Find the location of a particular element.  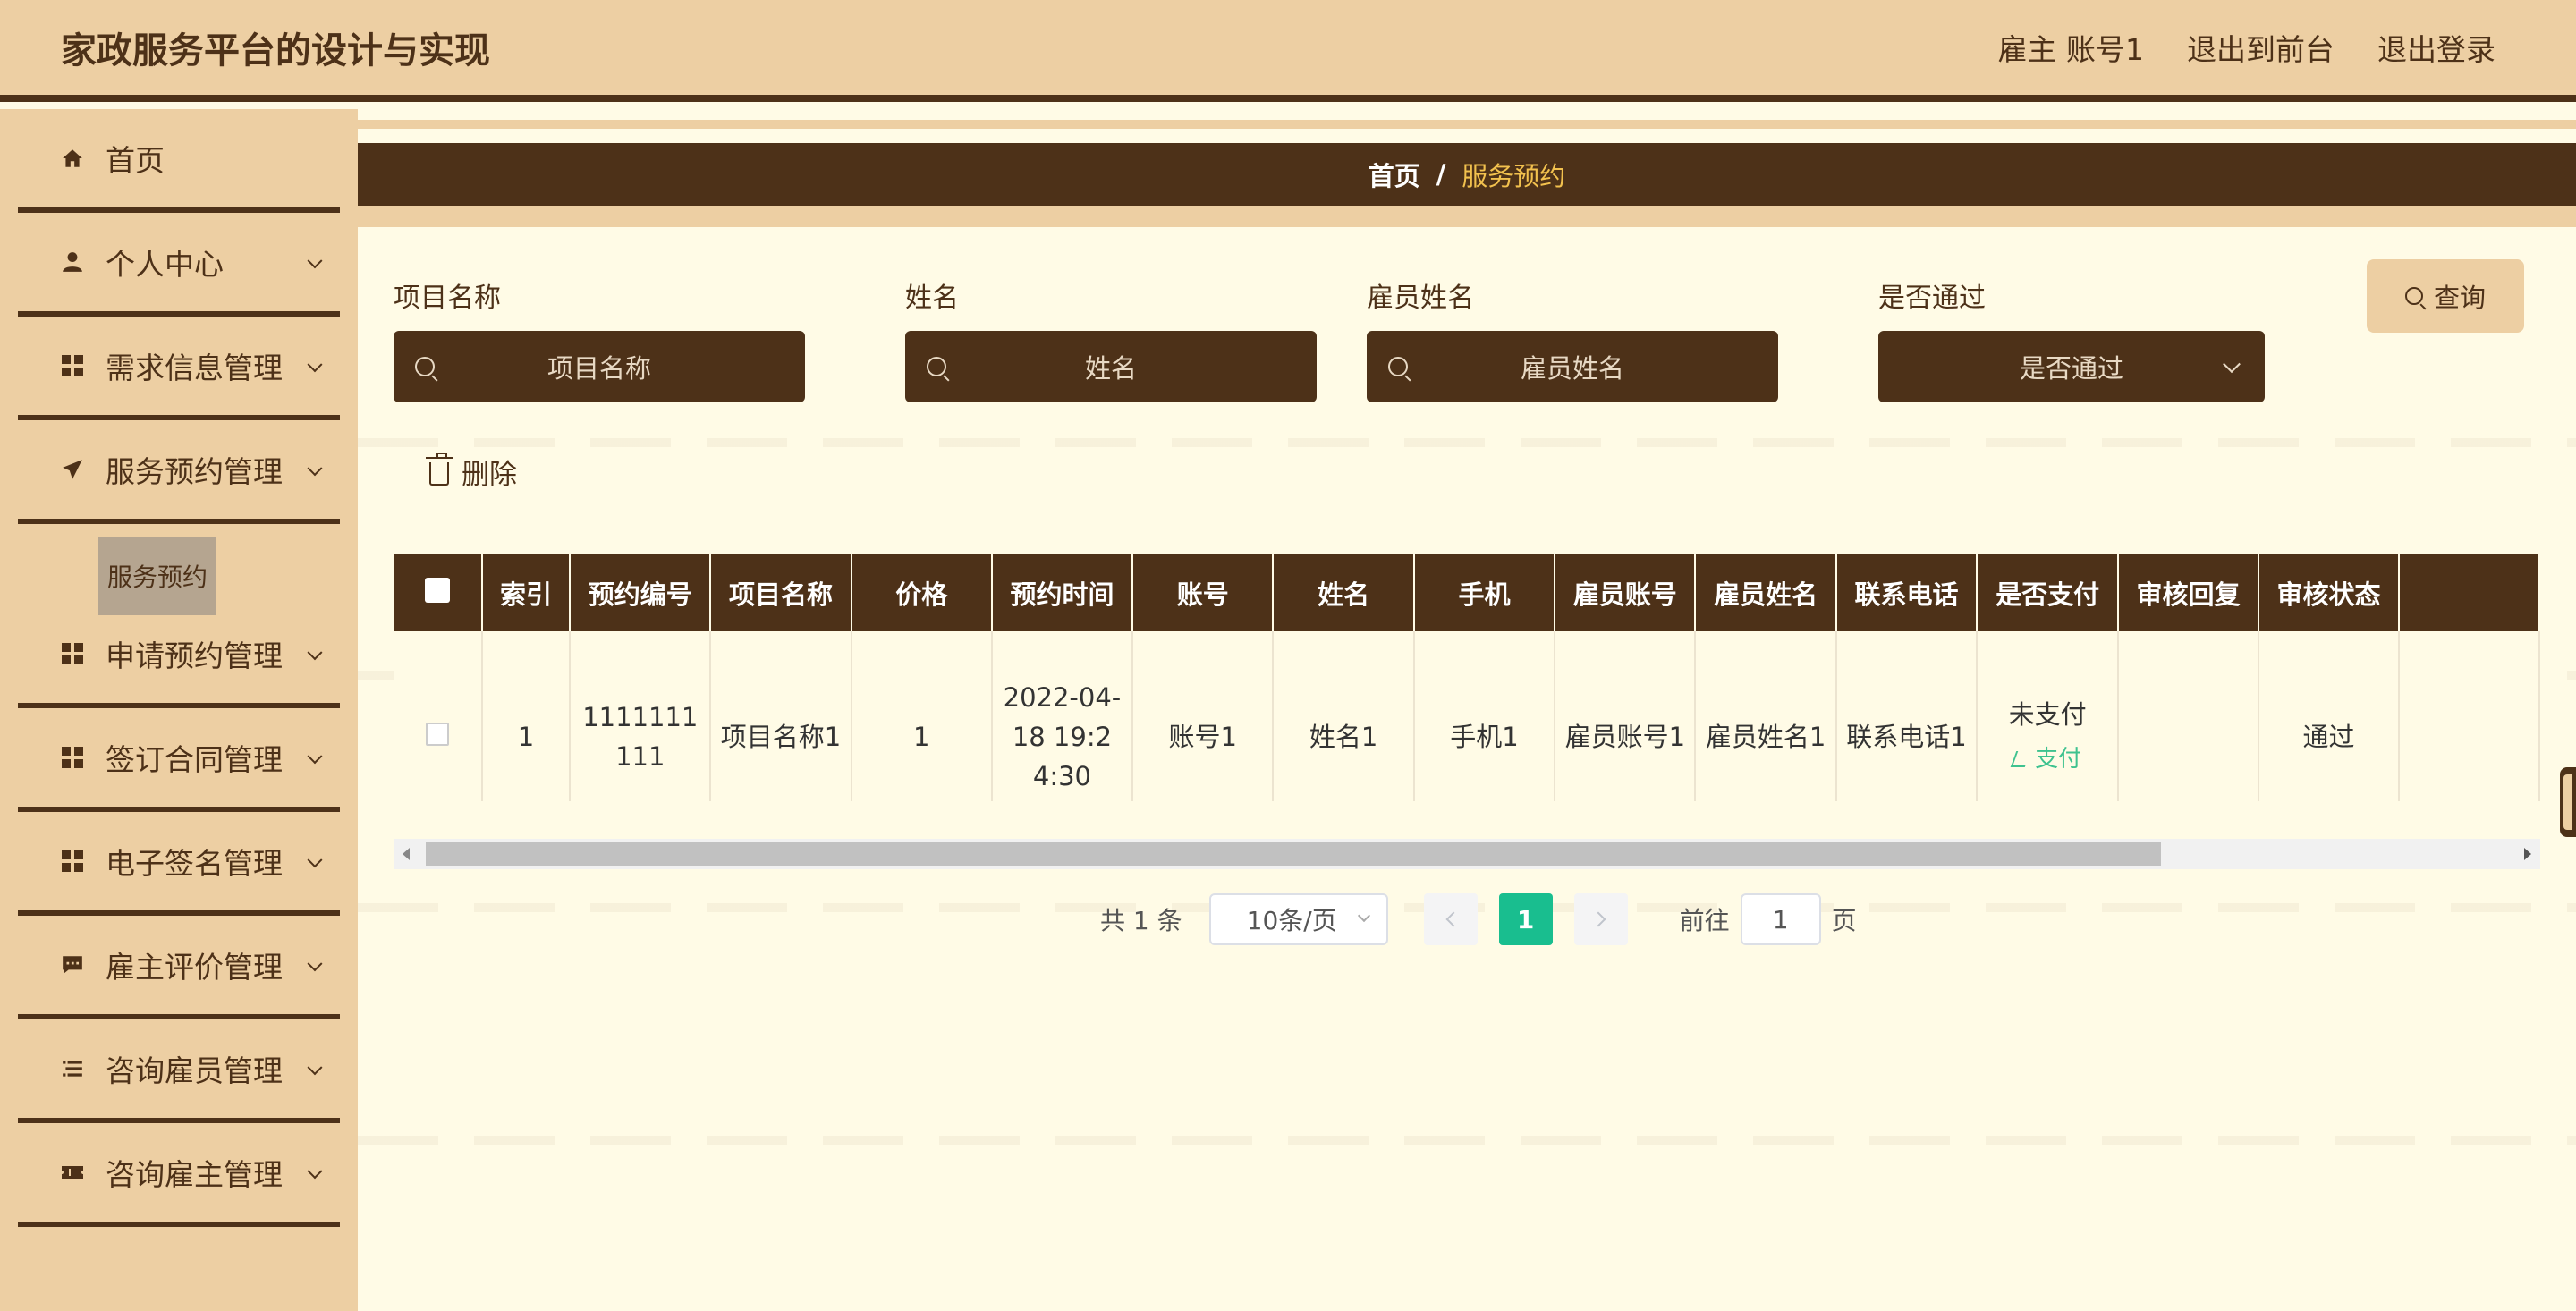

table-horizontal-scrollbar is located at coordinates (1467, 854).